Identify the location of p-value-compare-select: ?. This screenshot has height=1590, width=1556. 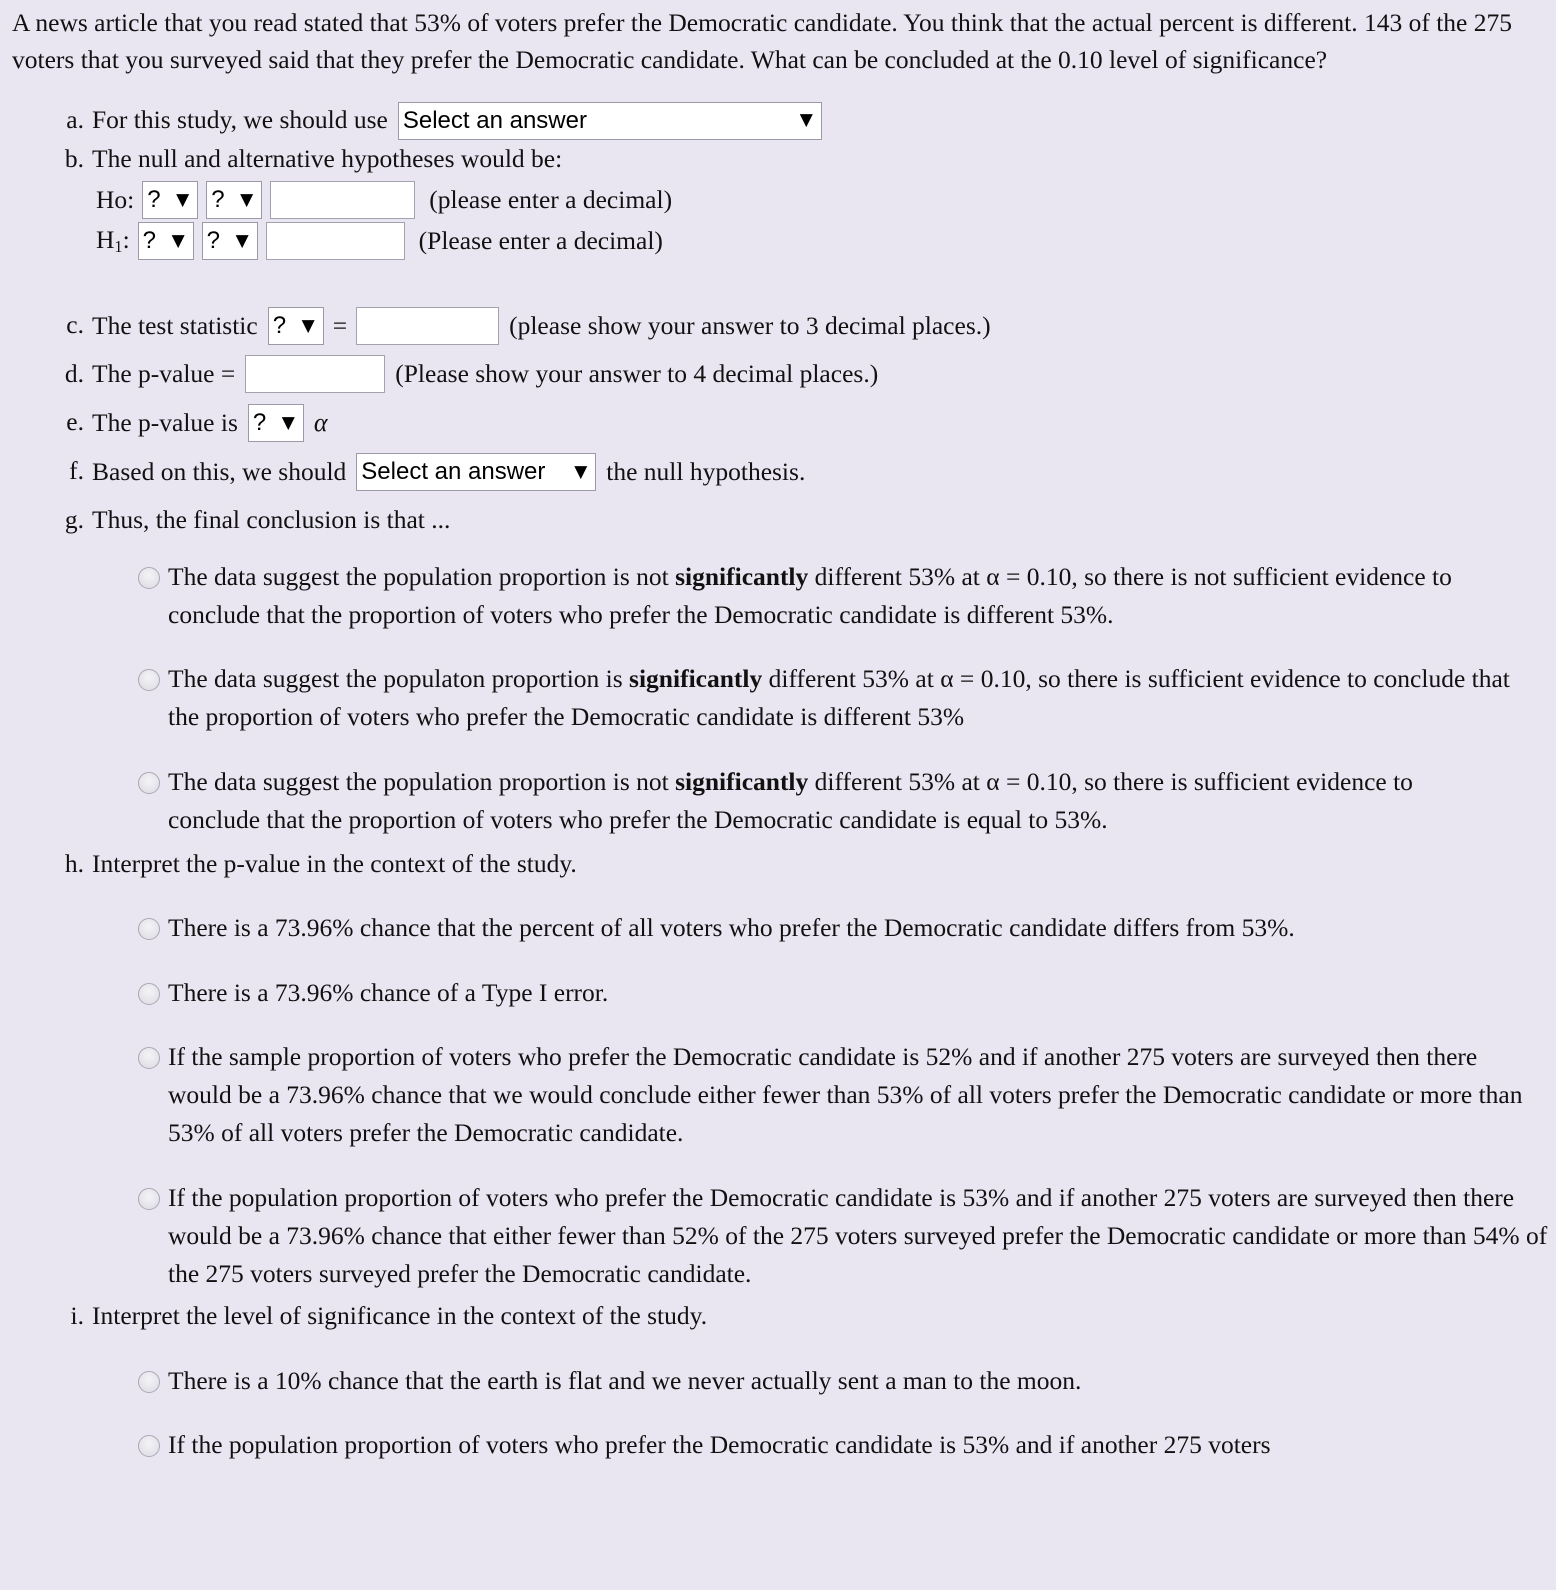
(275, 423).